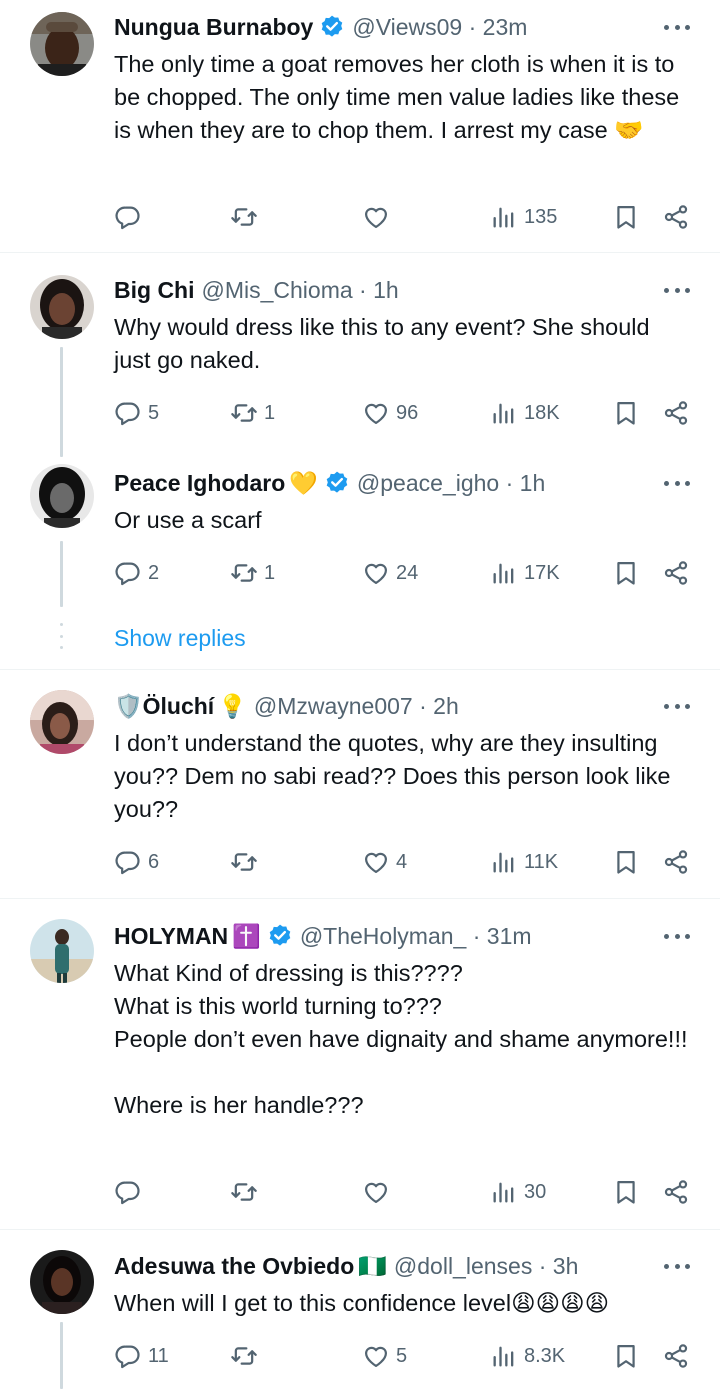  I want to click on like-button: 5, so click(384, 1356).